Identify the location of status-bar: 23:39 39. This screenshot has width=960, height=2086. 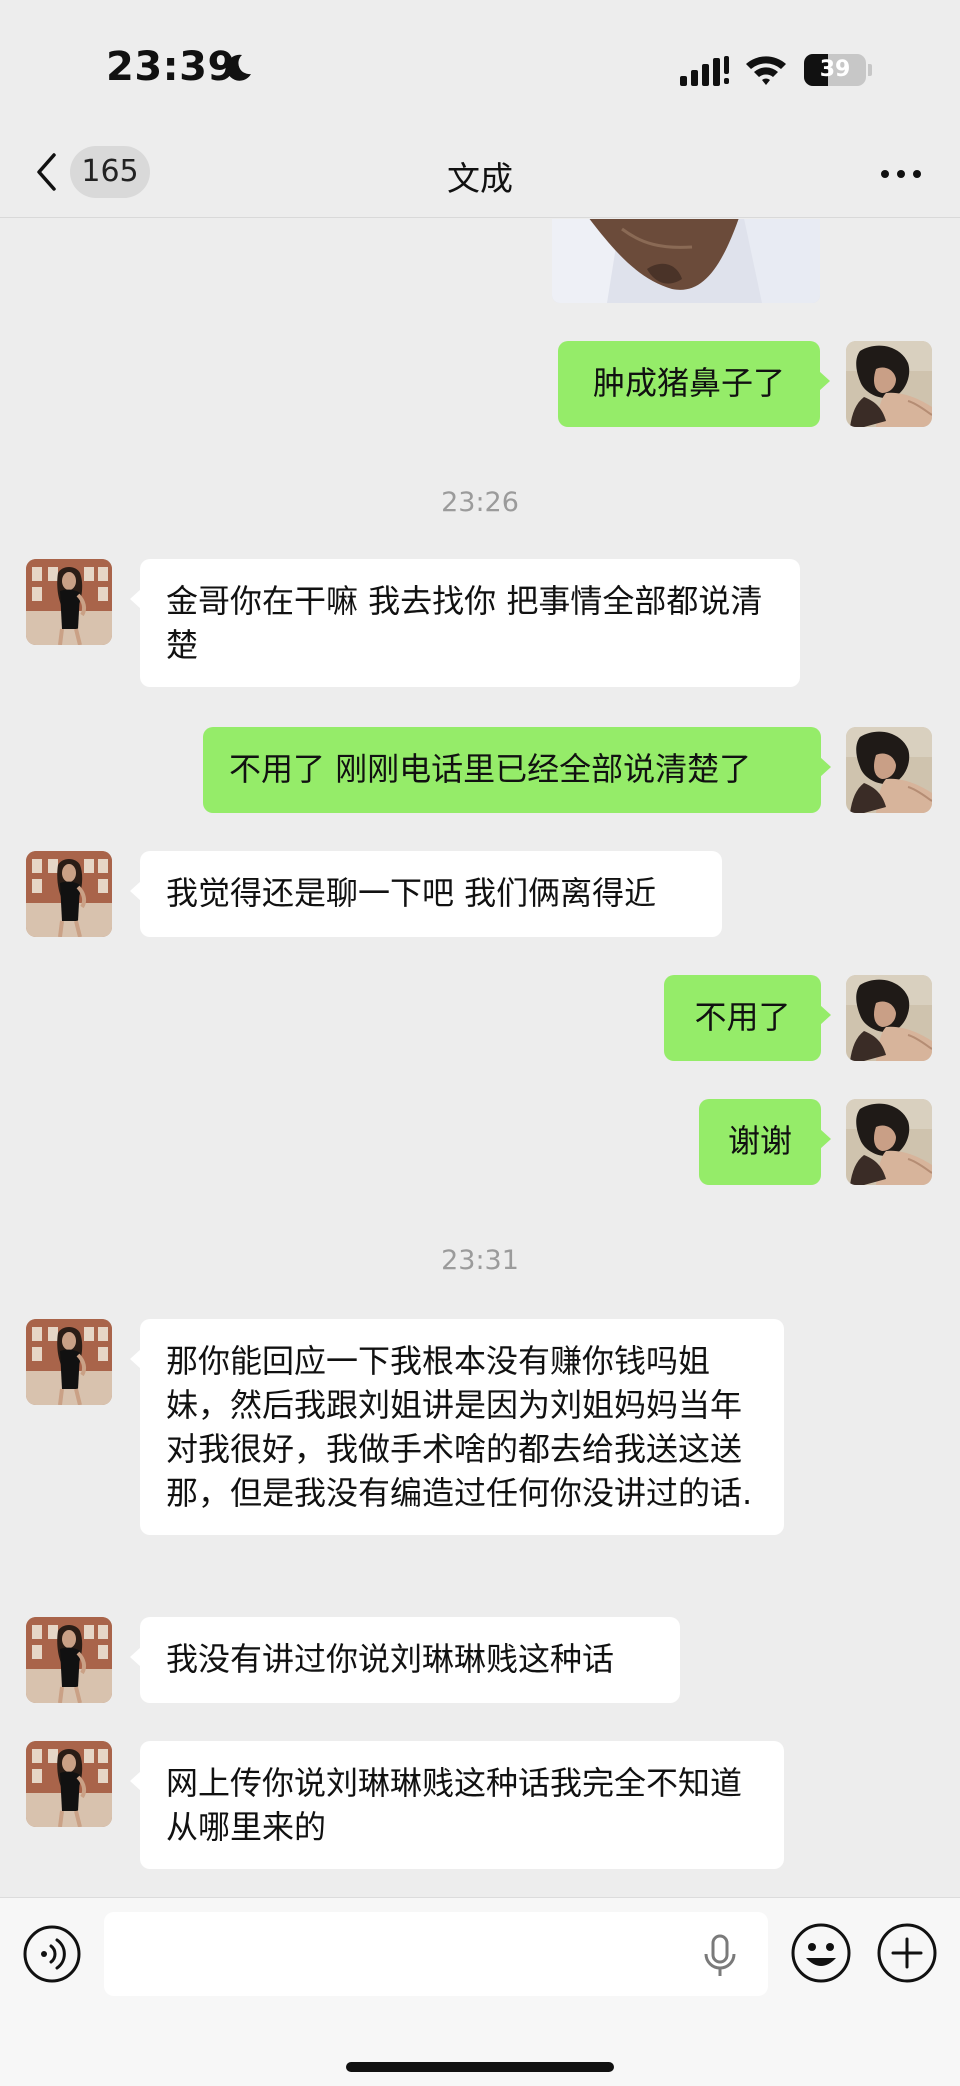
(480, 65).